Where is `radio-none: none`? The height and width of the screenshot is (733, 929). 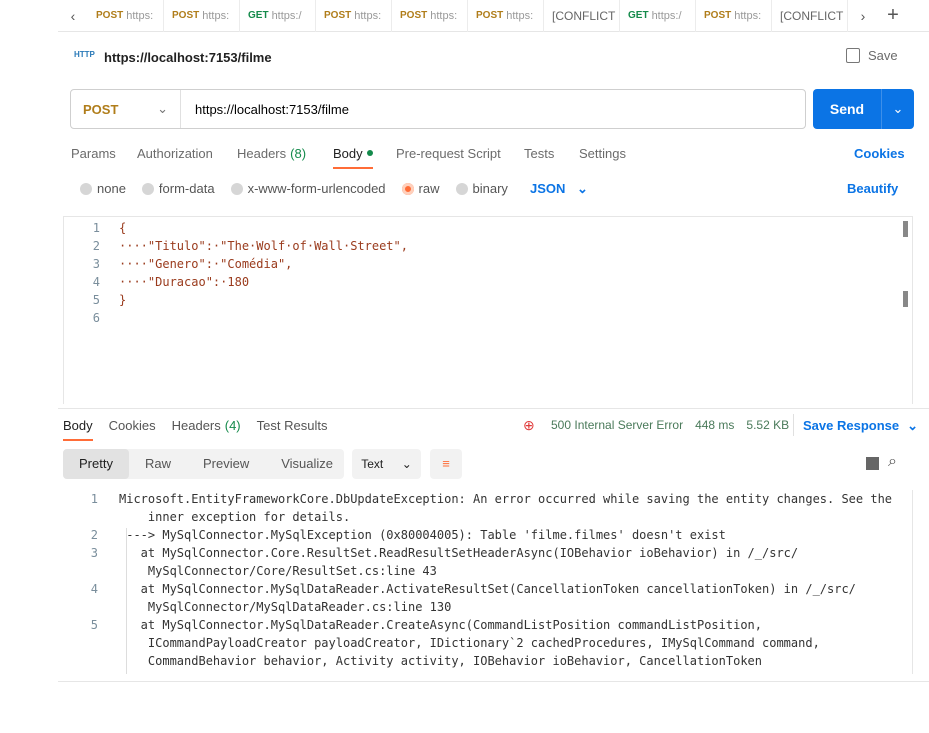
radio-none: none is located at coordinates (103, 188).